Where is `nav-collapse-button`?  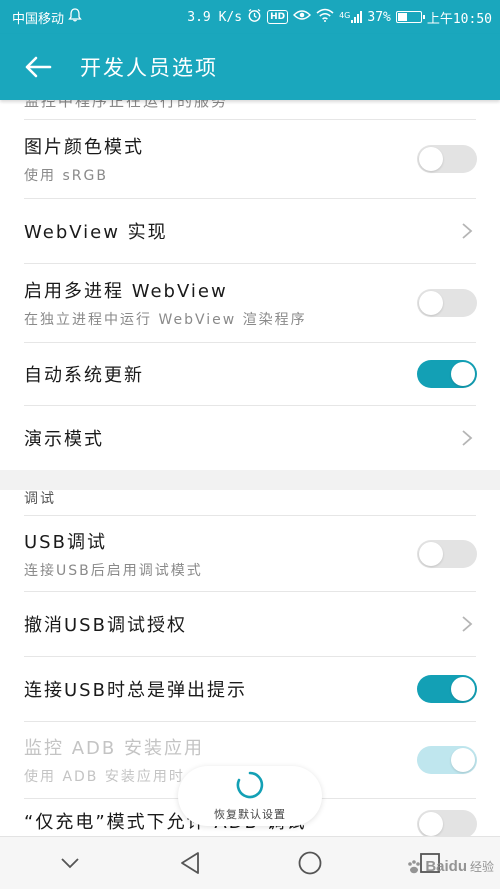 nav-collapse-button is located at coordinates (70, 863).